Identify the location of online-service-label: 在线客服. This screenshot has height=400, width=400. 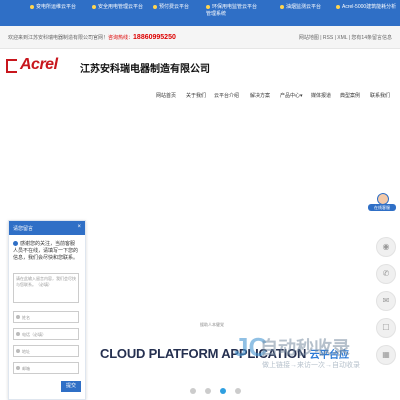
(382, 207).